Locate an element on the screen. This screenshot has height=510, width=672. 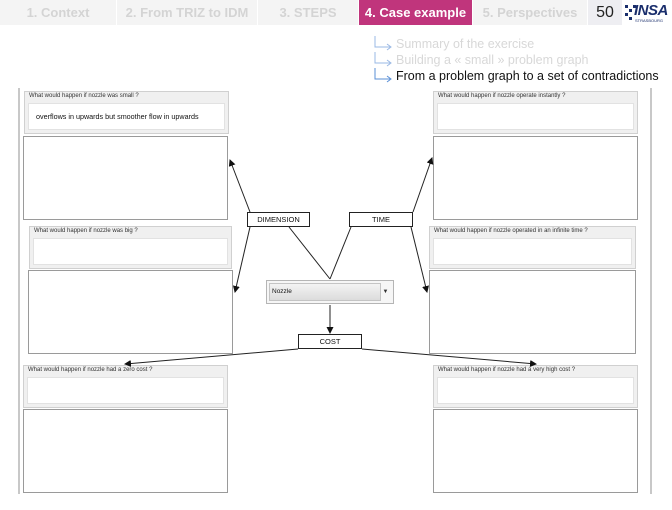
element-select: Nozzle ▼ is located at coordinates (330, 292).